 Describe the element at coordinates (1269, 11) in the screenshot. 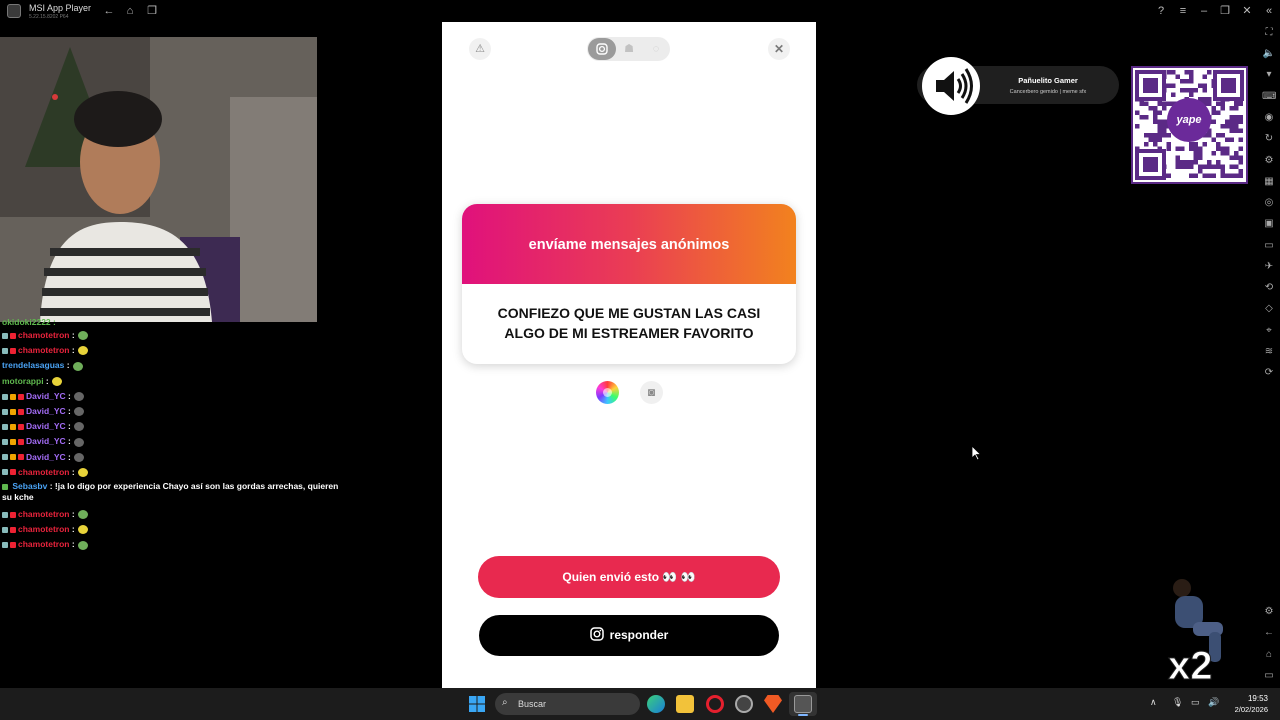

I see `collapse-sidebar-icon: «` at that location.